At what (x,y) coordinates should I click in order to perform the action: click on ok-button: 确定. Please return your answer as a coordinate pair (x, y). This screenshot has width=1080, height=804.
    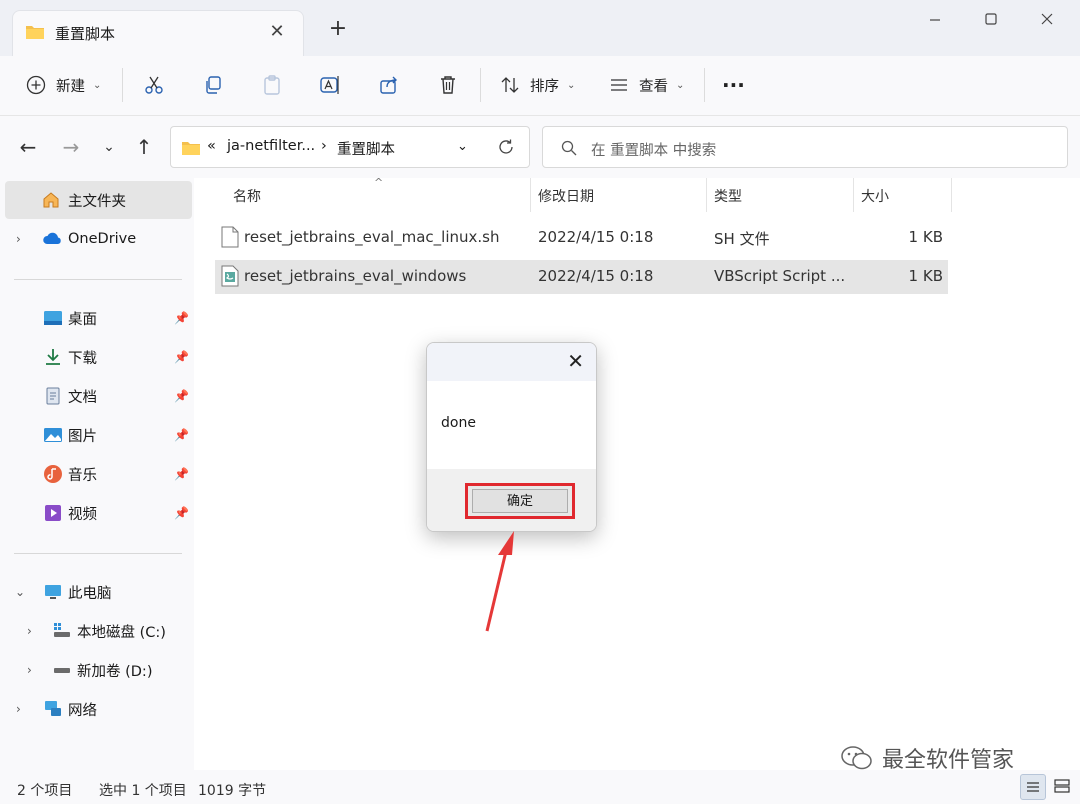
    Looking at the image, I should click on (520, 501).